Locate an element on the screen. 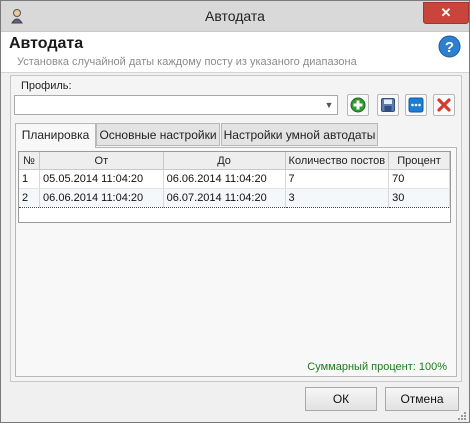 The height and width of the screenshot is (424, 470). close-button: ✕ is located at coordinates (446, 13).